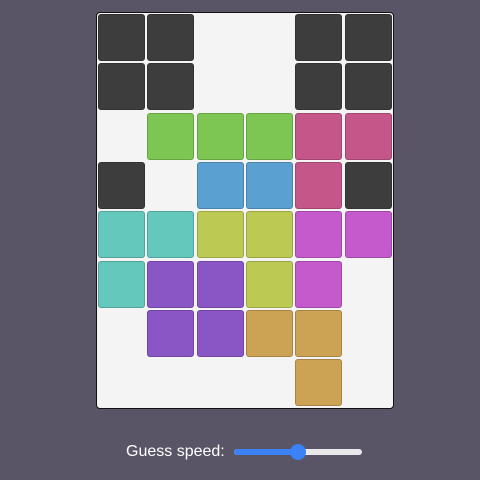  What do you see at coordinates (175, 451) in the screenshot?
I see `guess-speed-label: Guess speed:` at bounding box center [175, 451].